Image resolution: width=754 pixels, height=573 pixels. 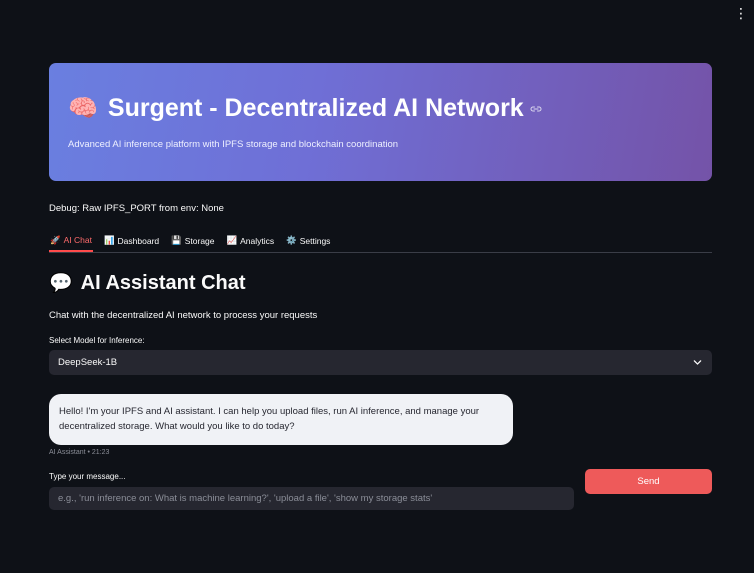 What do you see at coordinates (315, 240) in the screenshot?
I see `tab-label: Settings` at bounding box center [315, 240].